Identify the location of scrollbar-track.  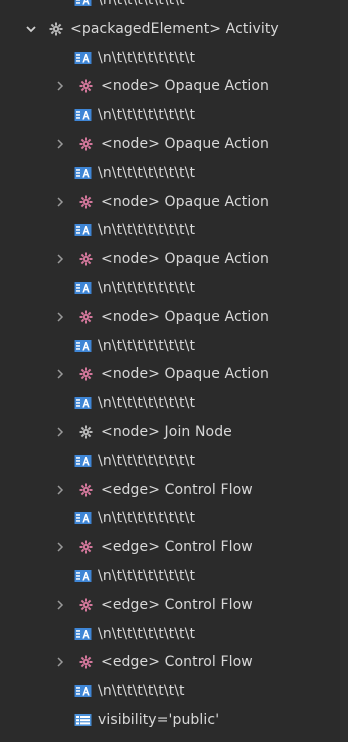
(344, 371).